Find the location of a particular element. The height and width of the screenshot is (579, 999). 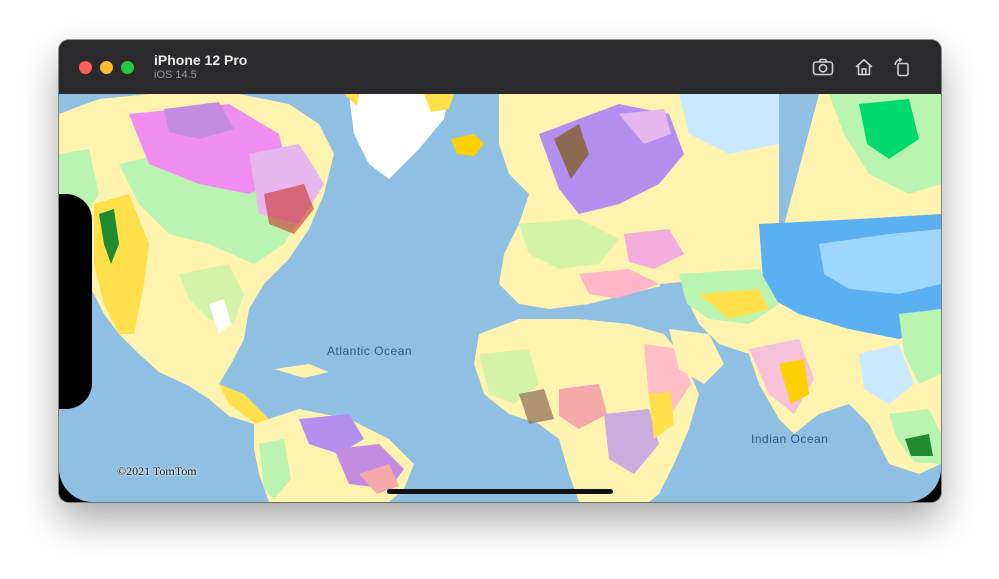

minimize-button is located at coordinates (106, 67).